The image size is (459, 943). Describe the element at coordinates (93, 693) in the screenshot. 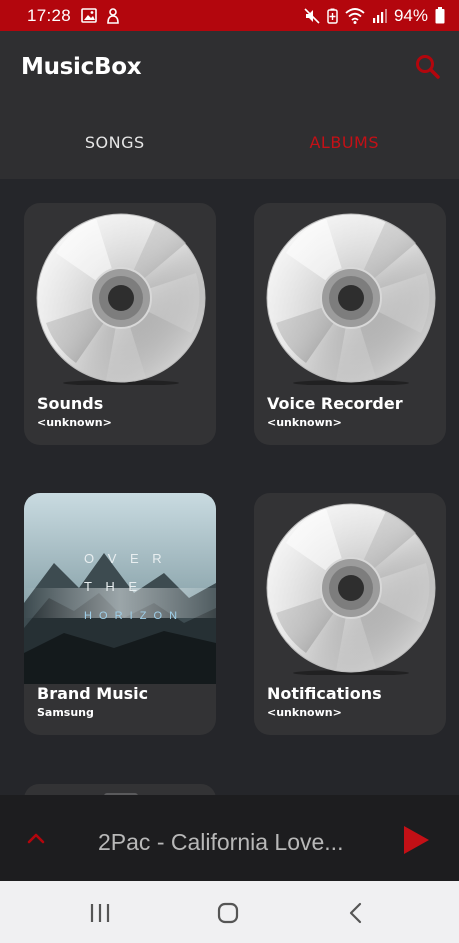

I see `album-title: Brand Music` at that location.